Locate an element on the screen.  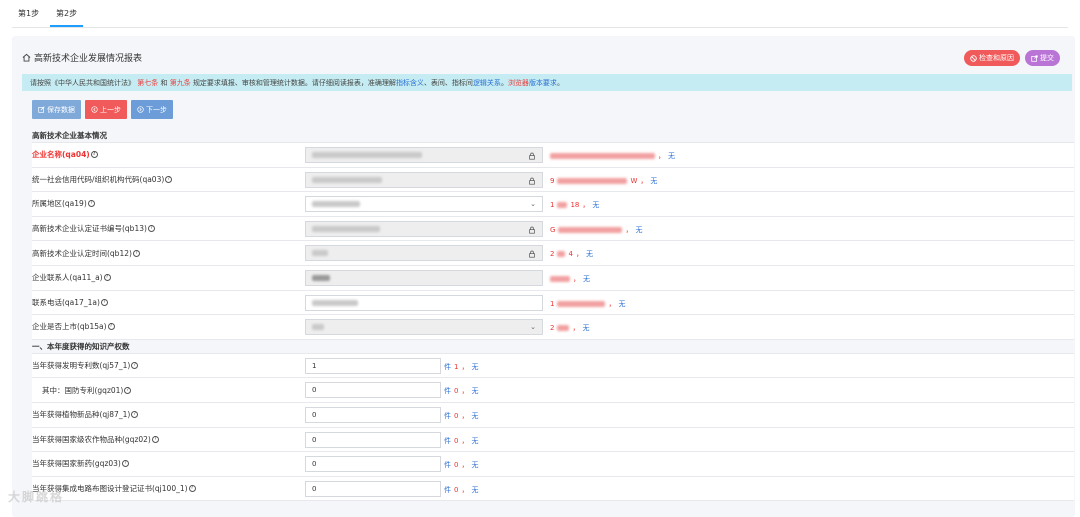
section-ip: 一、本年度获得的知识产权数 is located at coordinates (553, 346).